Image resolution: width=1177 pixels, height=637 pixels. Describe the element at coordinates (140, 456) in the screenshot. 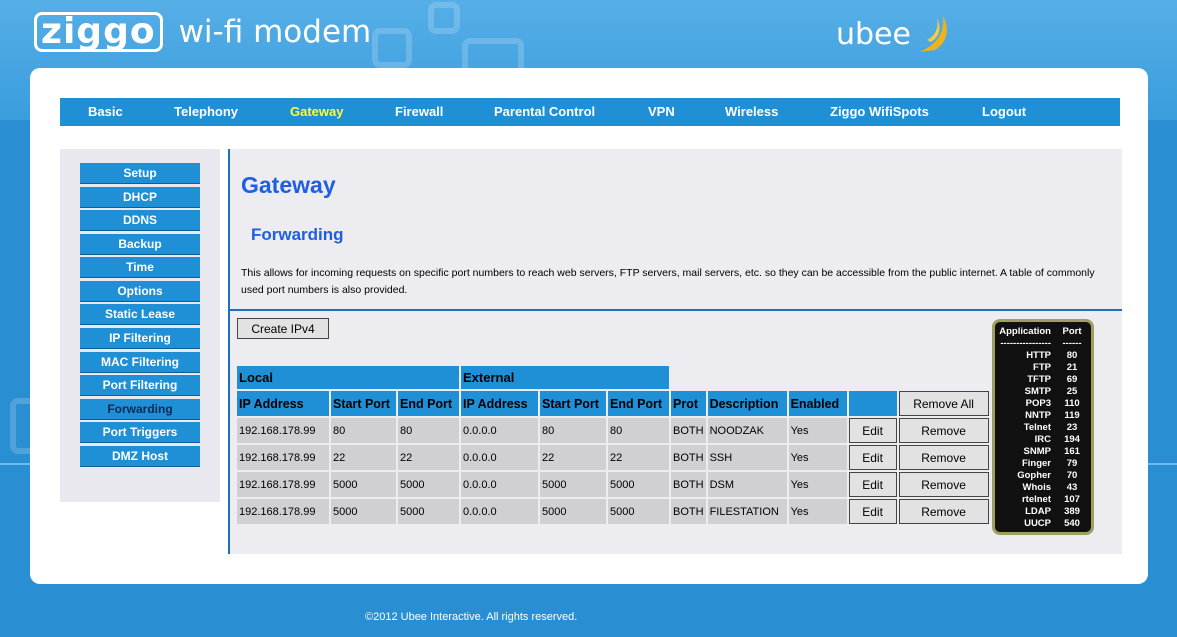

I see `sidebar-item-dmz-host: DMZ Host` at that location.